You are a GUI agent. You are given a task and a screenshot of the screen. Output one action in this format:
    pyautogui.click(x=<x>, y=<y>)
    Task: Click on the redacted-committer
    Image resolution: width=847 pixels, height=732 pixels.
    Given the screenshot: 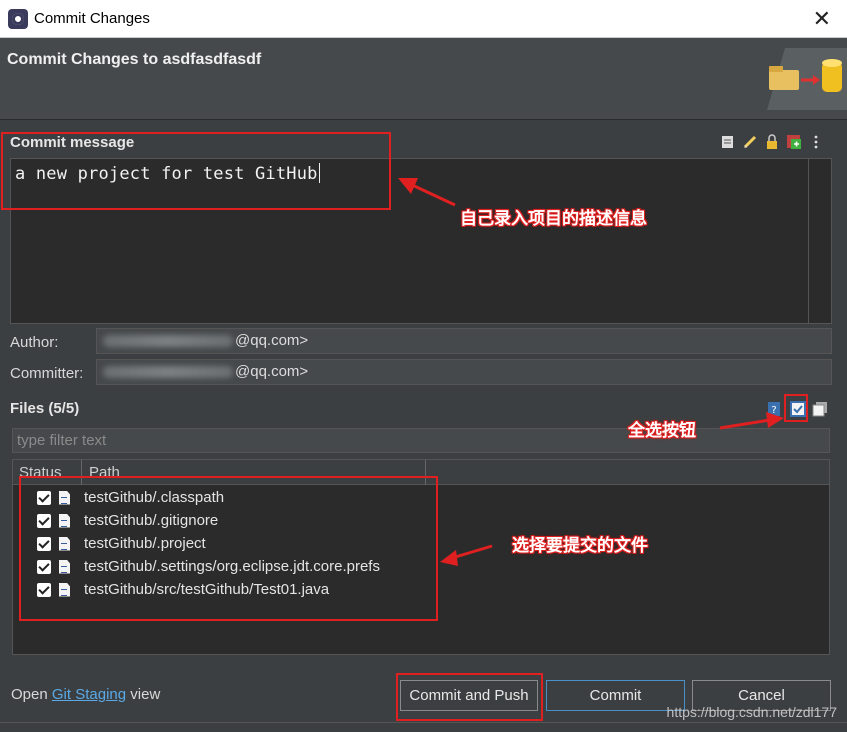 What is the action you would take?
    pyautogui.click(x=168, y=372)
    